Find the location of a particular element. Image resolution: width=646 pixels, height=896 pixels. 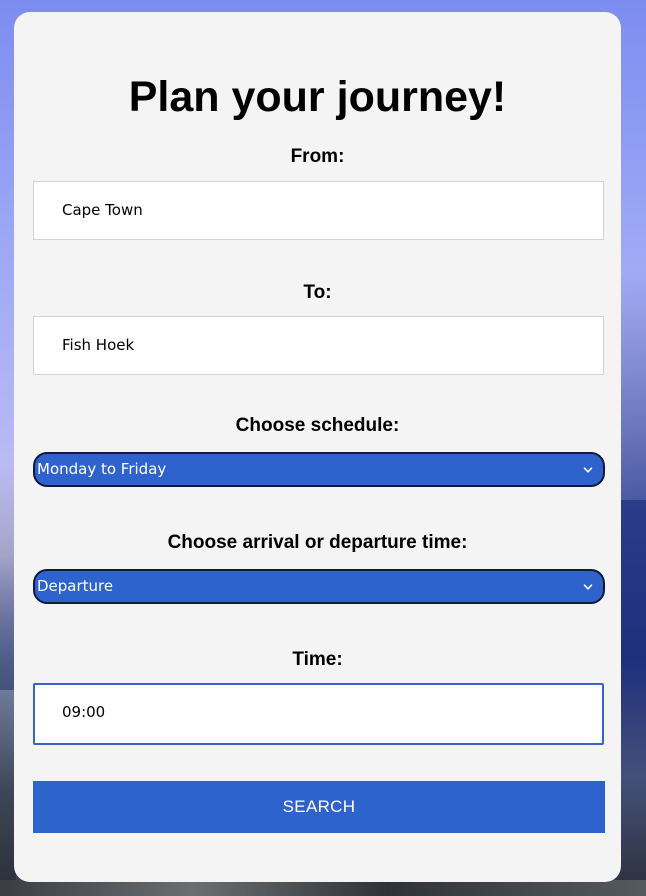

time-type-label: Choose arrival or departure time: is located at coordinates (317, 542).